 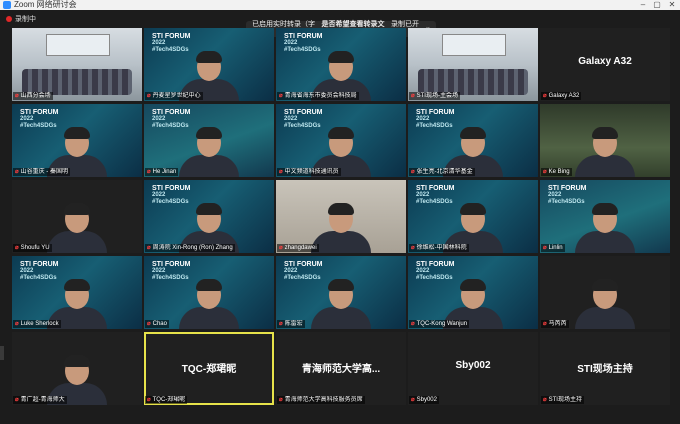 What do you see at coordinates (77, 216) in the screenshot?
I see `participant-tile: ⌀ Shoufu YU` at bounding box center [77, 216].